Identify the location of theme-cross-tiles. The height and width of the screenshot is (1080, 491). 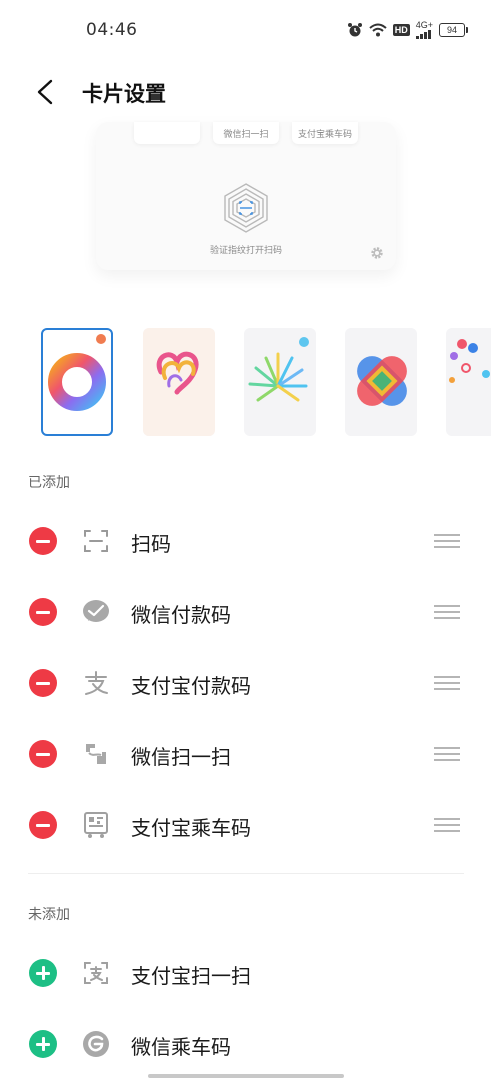
(381, 382).